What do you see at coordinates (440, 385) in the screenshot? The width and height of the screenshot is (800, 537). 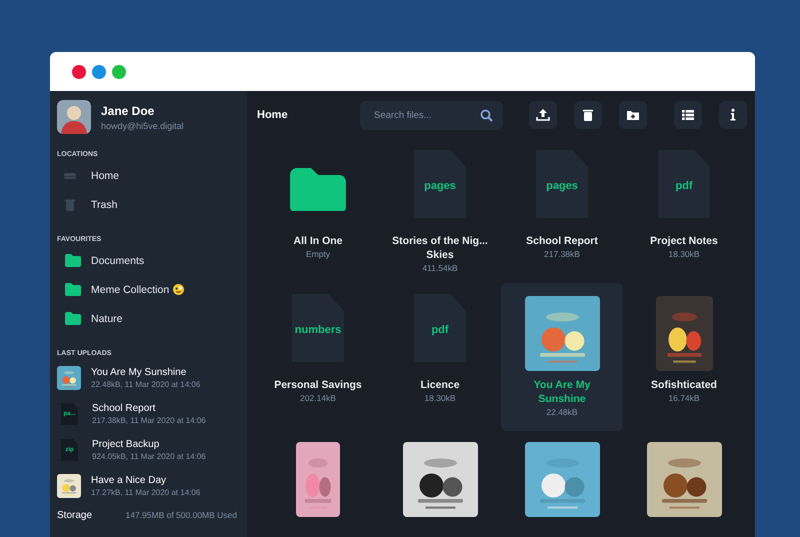 I see `file-name: Licence` at bounding box center [440, 385].